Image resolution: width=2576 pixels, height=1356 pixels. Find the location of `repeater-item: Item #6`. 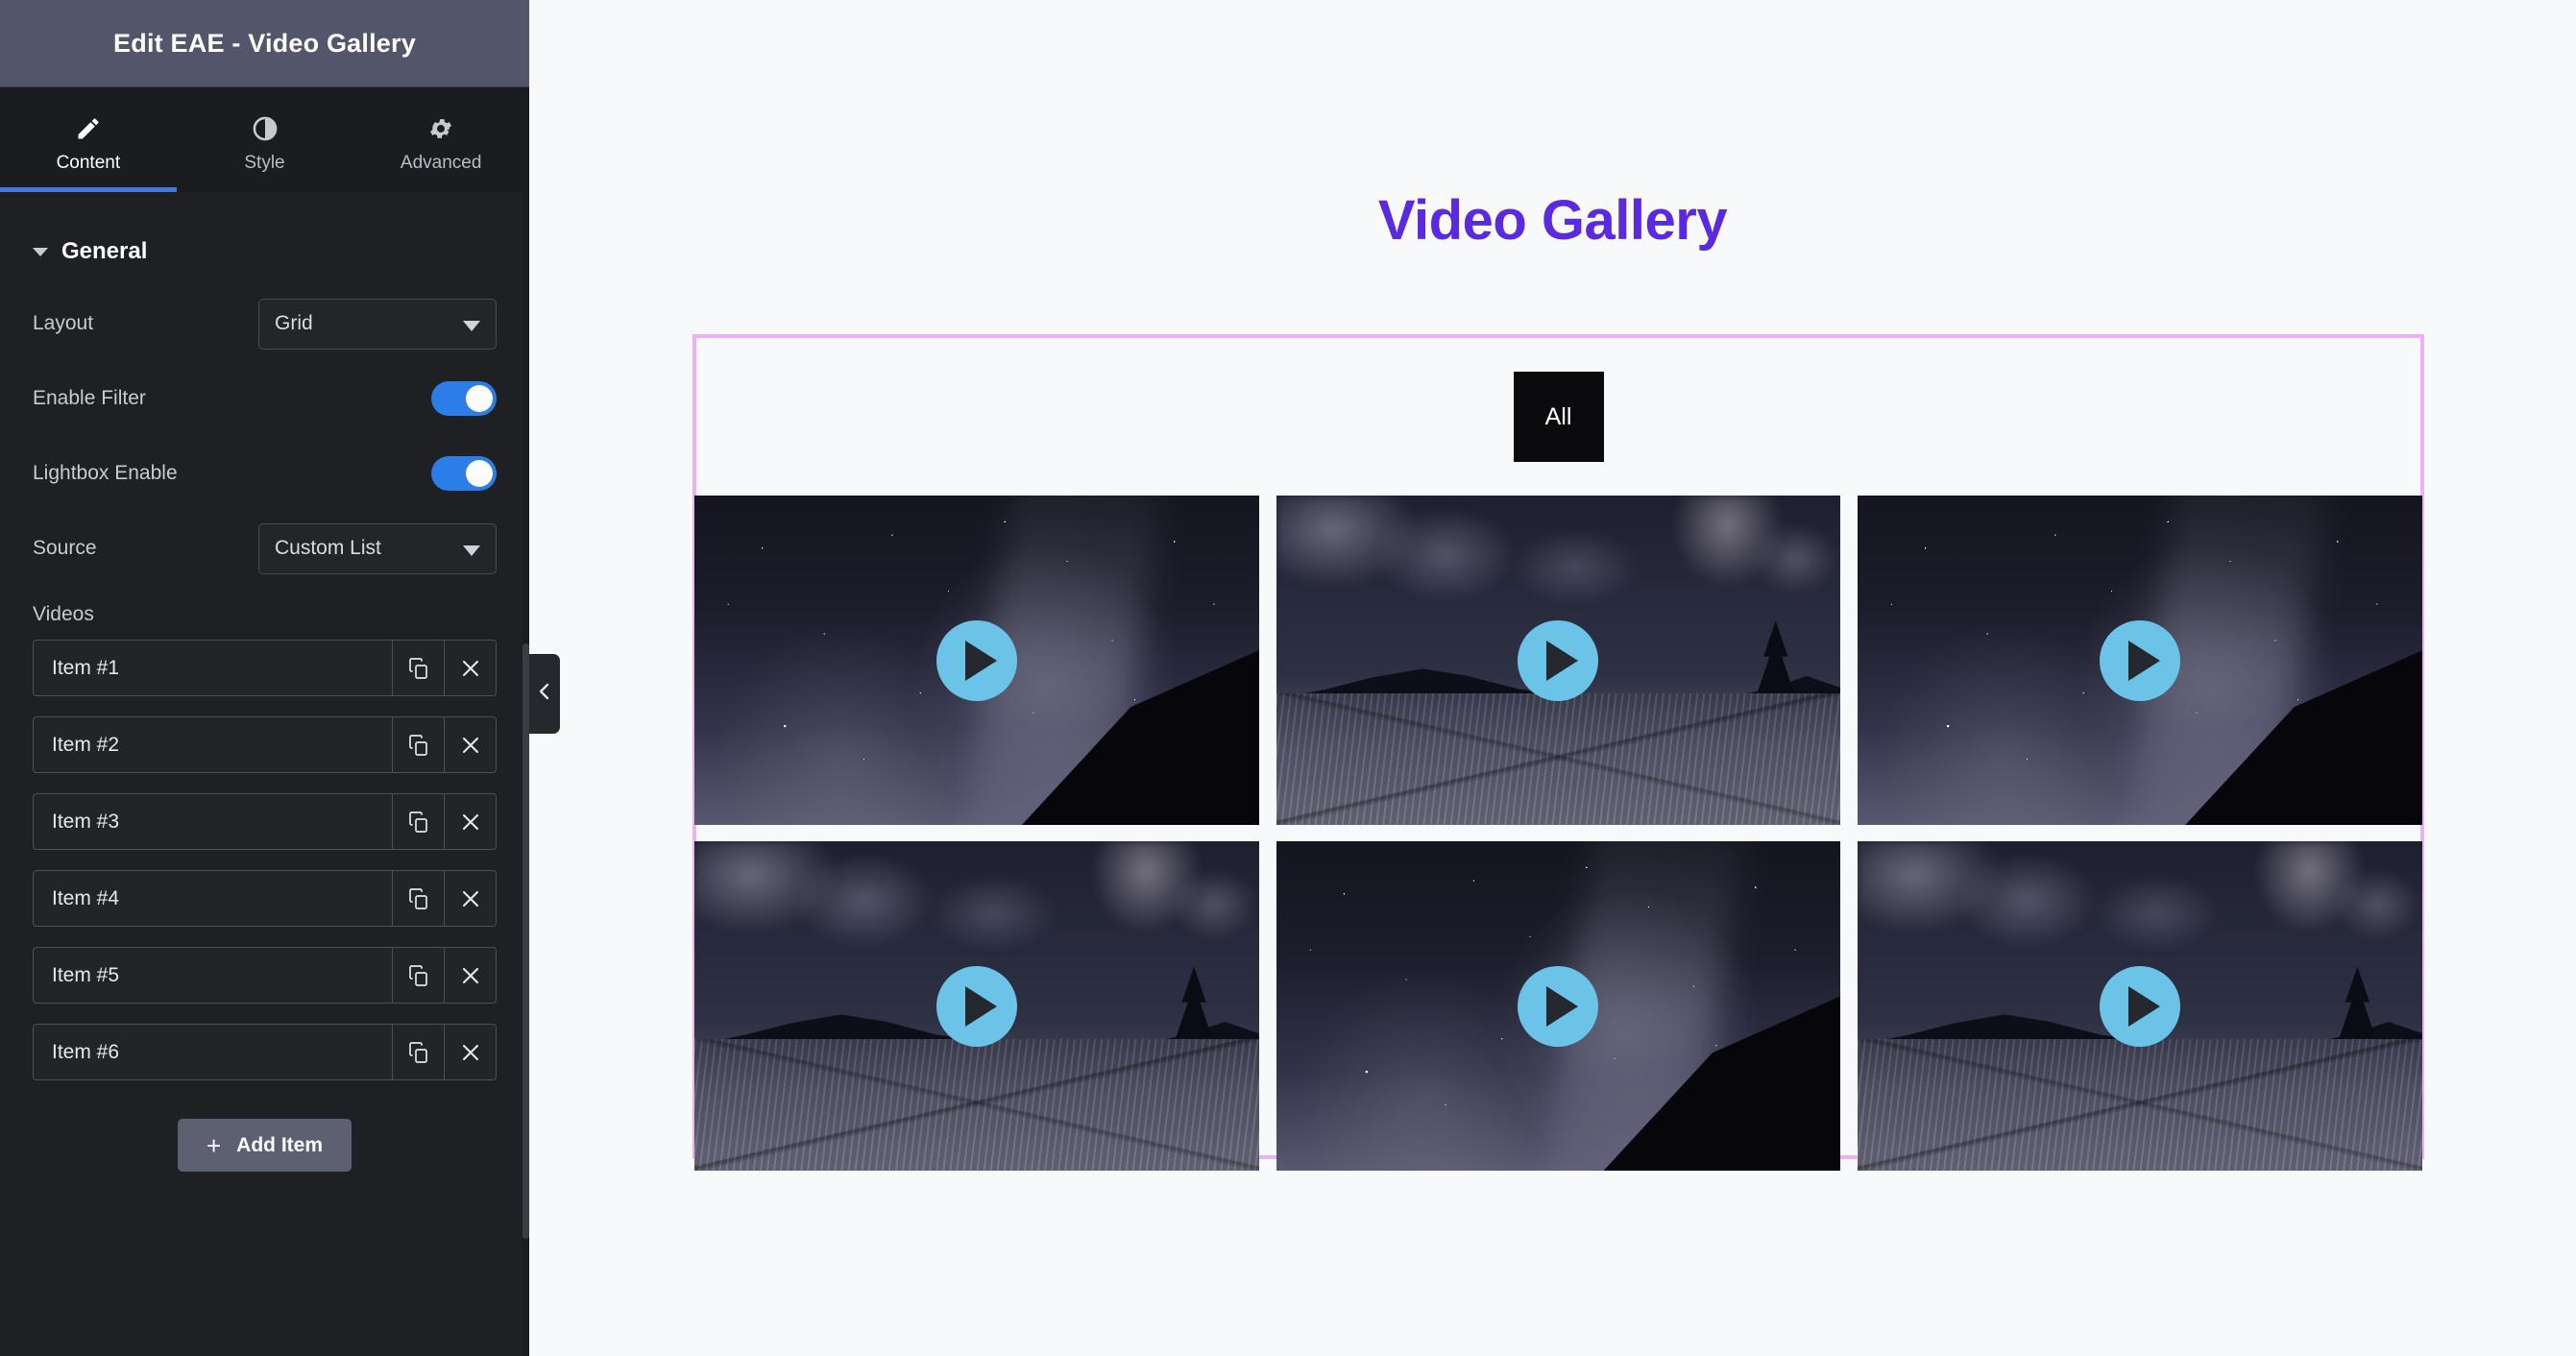

repeater-item: Item #6 is located at coordinates (265, 1052).